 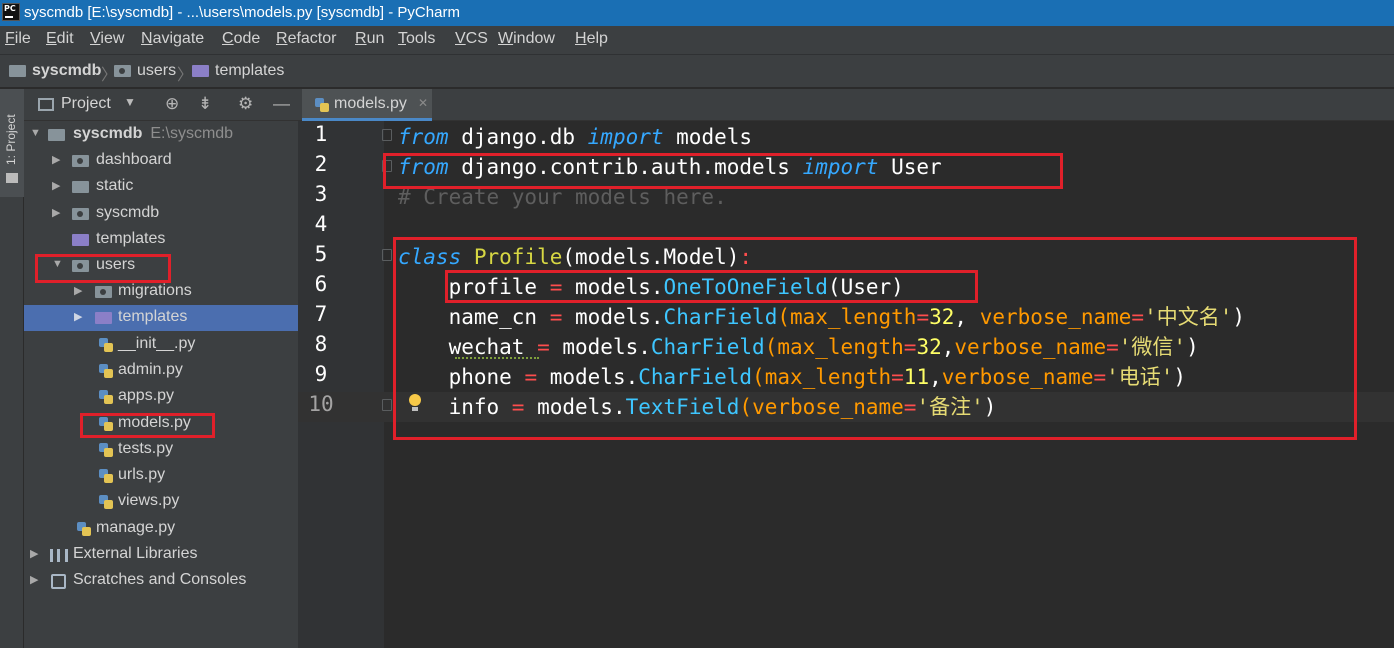 I want to click on gear-icon: ⚙, so click(x=245, y=104).